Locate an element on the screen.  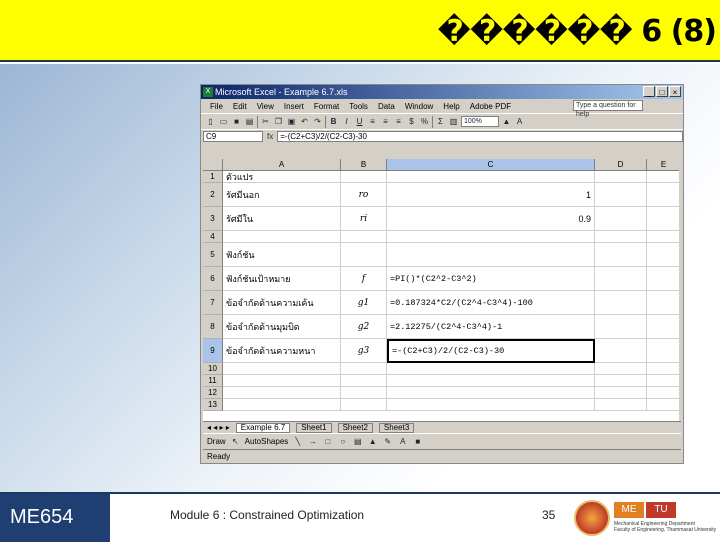
cell-c4 is located at coordinates (491, 237).